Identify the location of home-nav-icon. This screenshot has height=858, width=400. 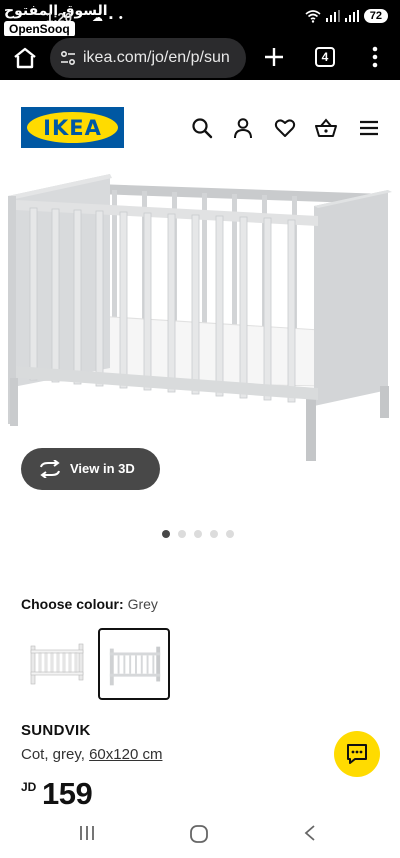
(199, 834).